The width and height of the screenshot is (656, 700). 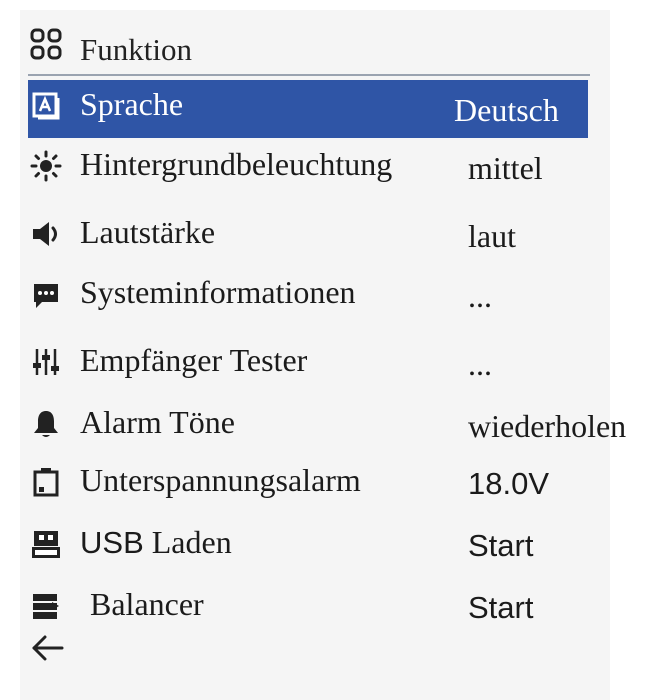 I want to click on menu-item-label: USB Laden, so click(x=156, y=542).